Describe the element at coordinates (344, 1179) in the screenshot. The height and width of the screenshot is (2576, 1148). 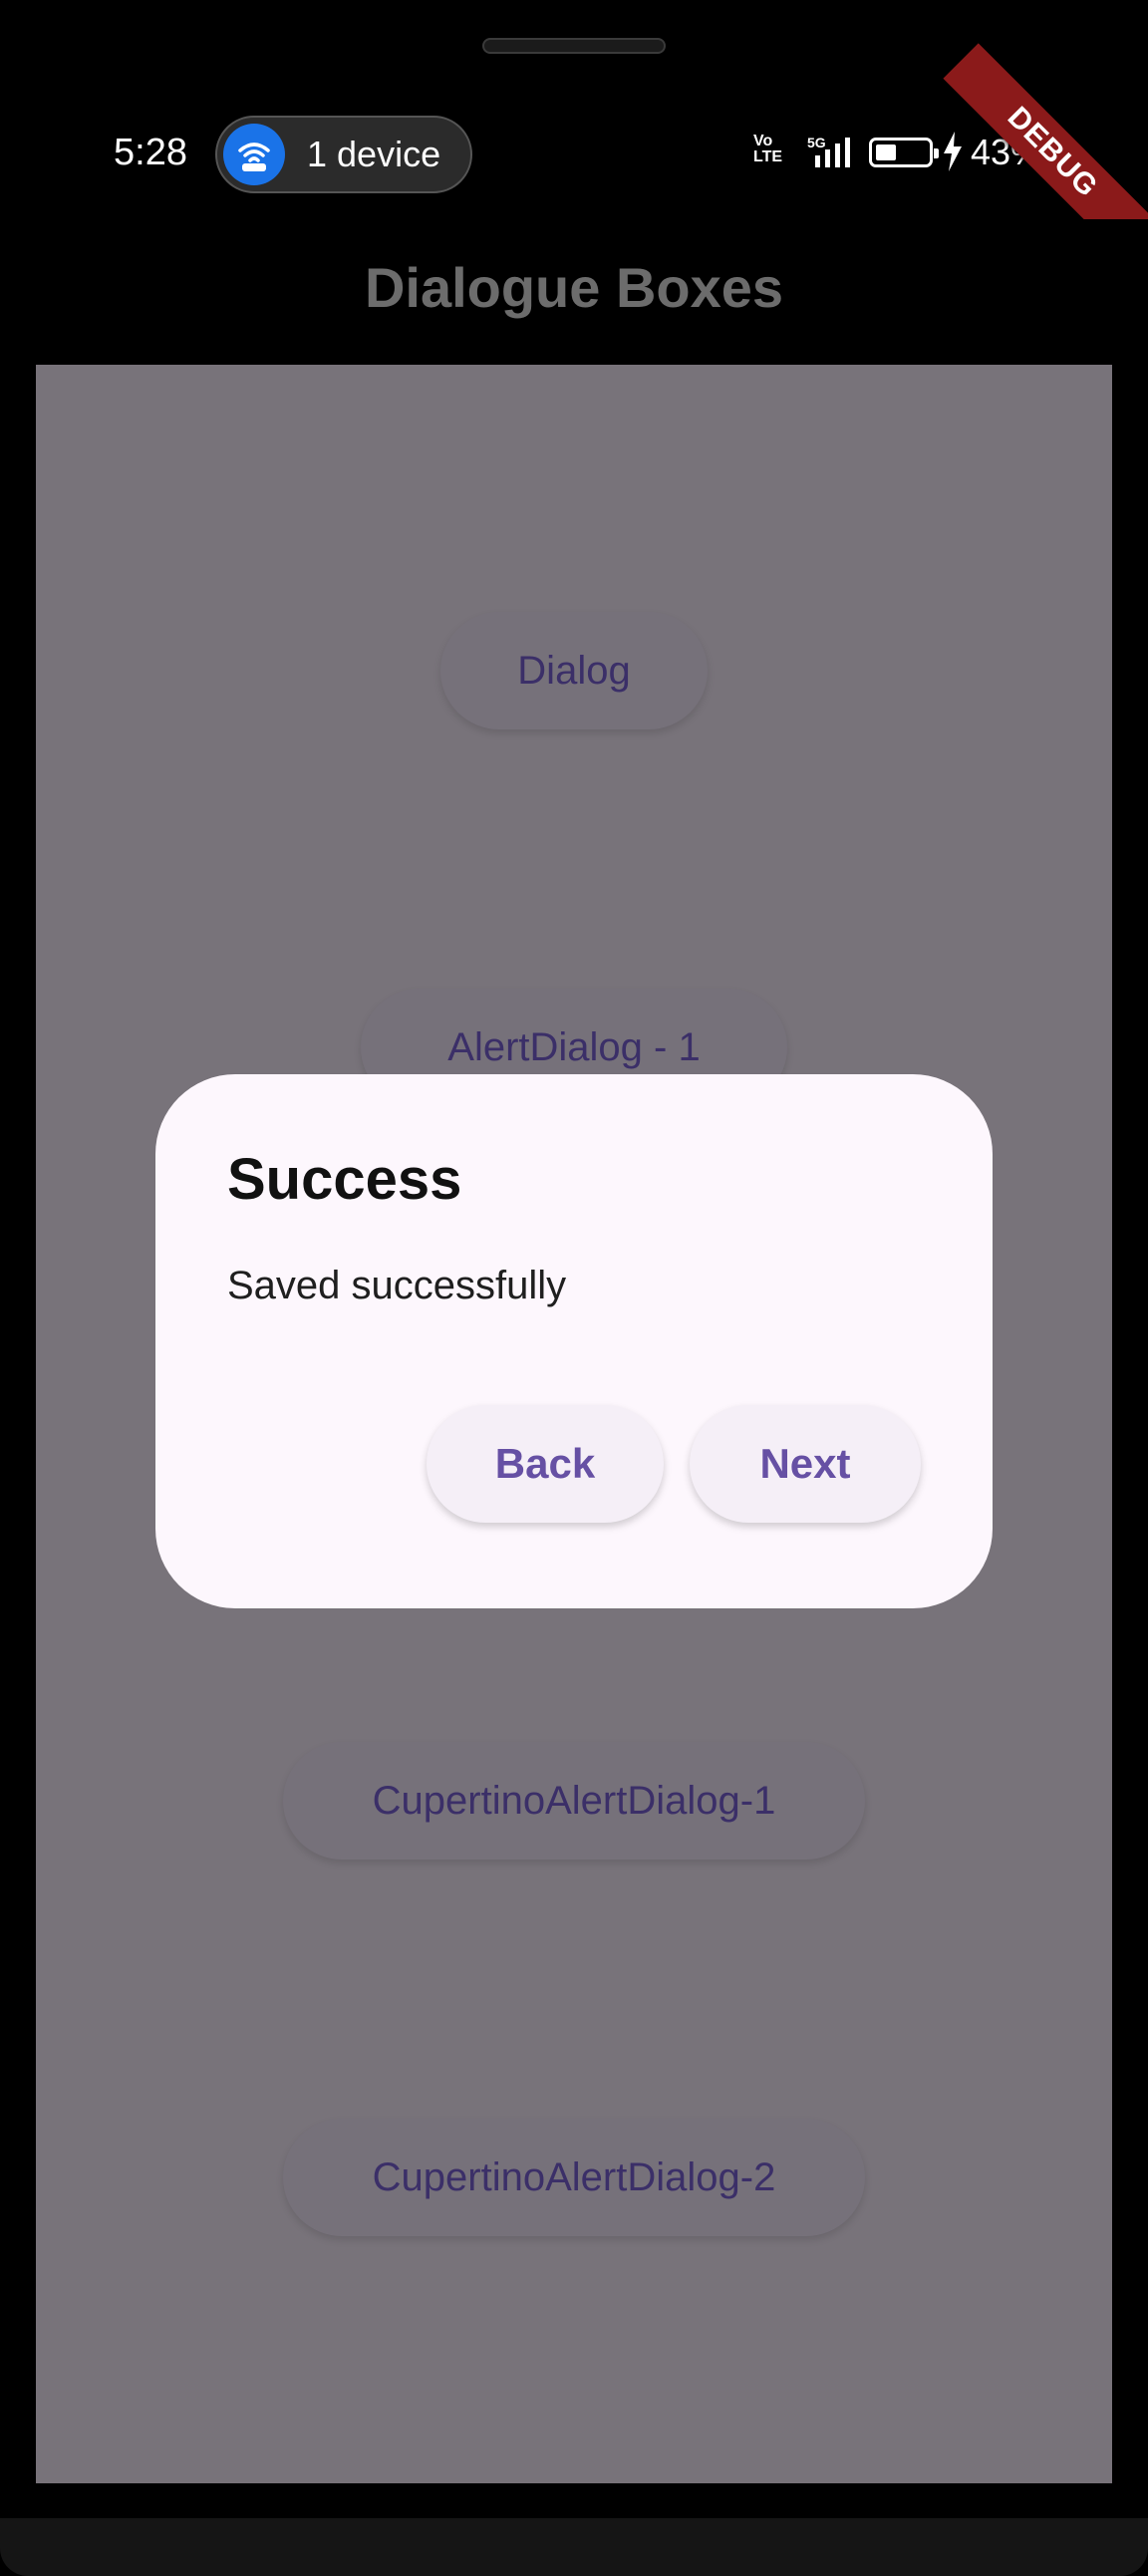
I see `dialog-title: Success` at that location.